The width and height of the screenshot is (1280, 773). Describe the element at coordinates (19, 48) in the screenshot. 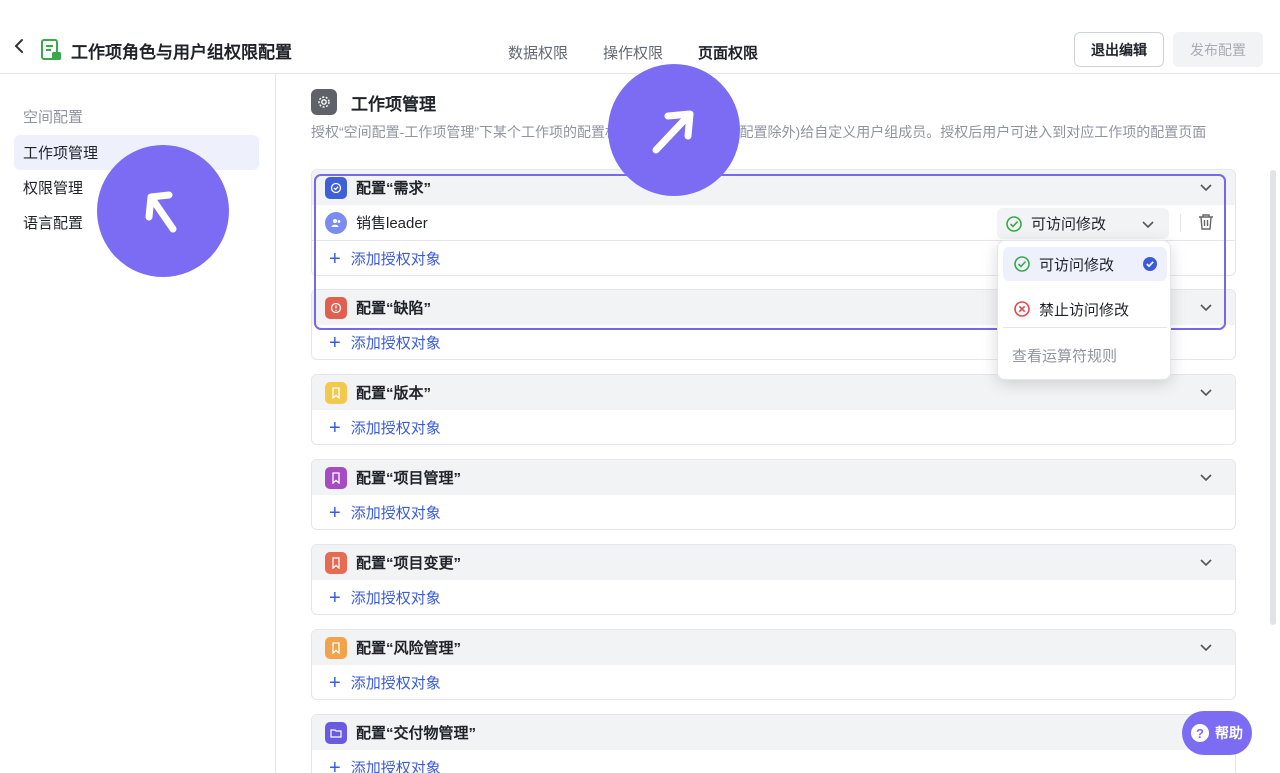

I see `back-arrow-icon` at that location.